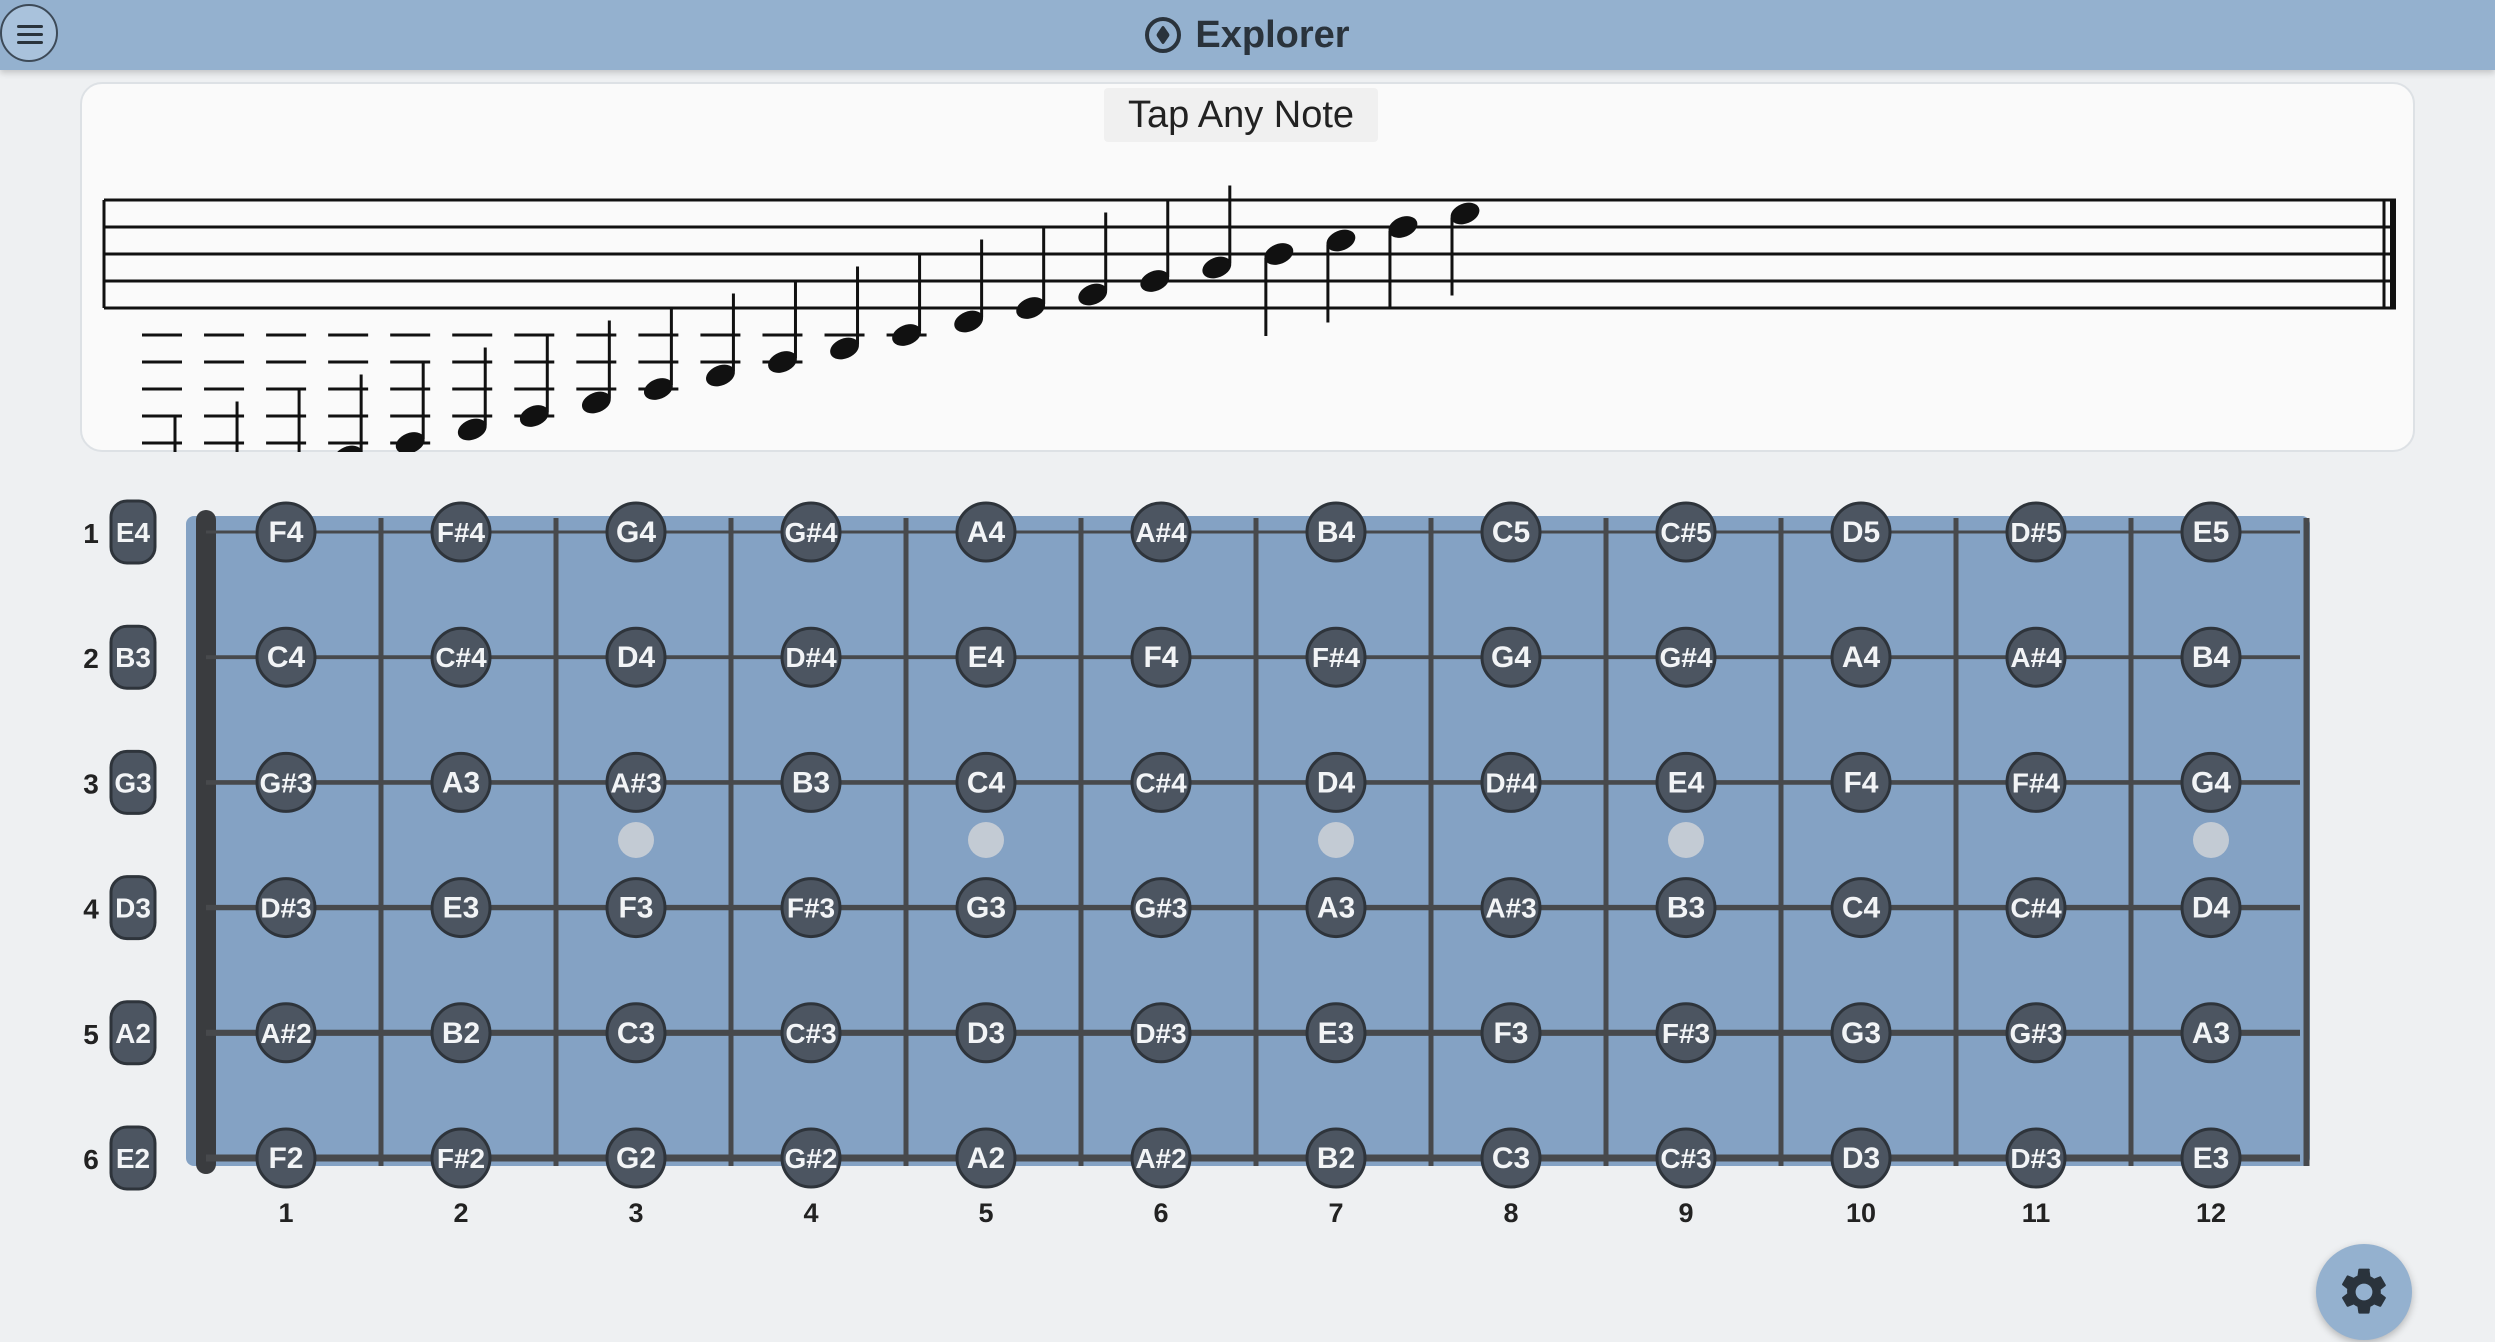 The height and width of the screenshot is (1342, 2495). Describe the element at coordinates (1861, 532) in the screenshot. I see `fret-note: D5` at that location.